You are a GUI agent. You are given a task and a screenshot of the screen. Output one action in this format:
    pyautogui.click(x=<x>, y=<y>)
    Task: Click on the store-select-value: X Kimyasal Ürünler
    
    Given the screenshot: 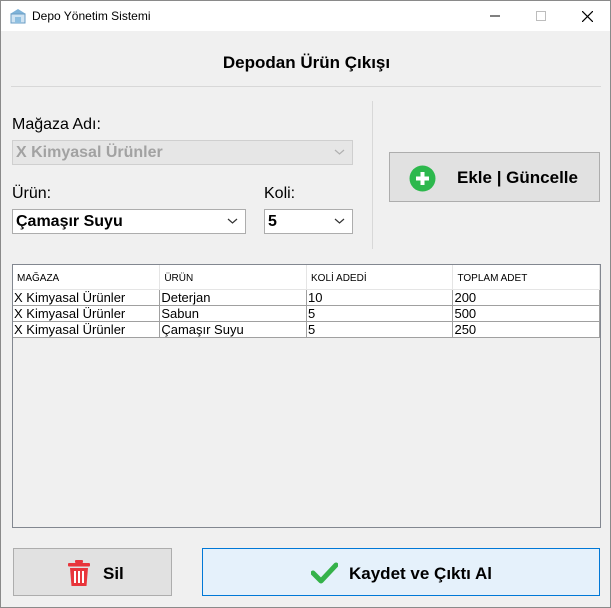 What is the action you would take?
    pyautogui.click(x=89, y=152)
    